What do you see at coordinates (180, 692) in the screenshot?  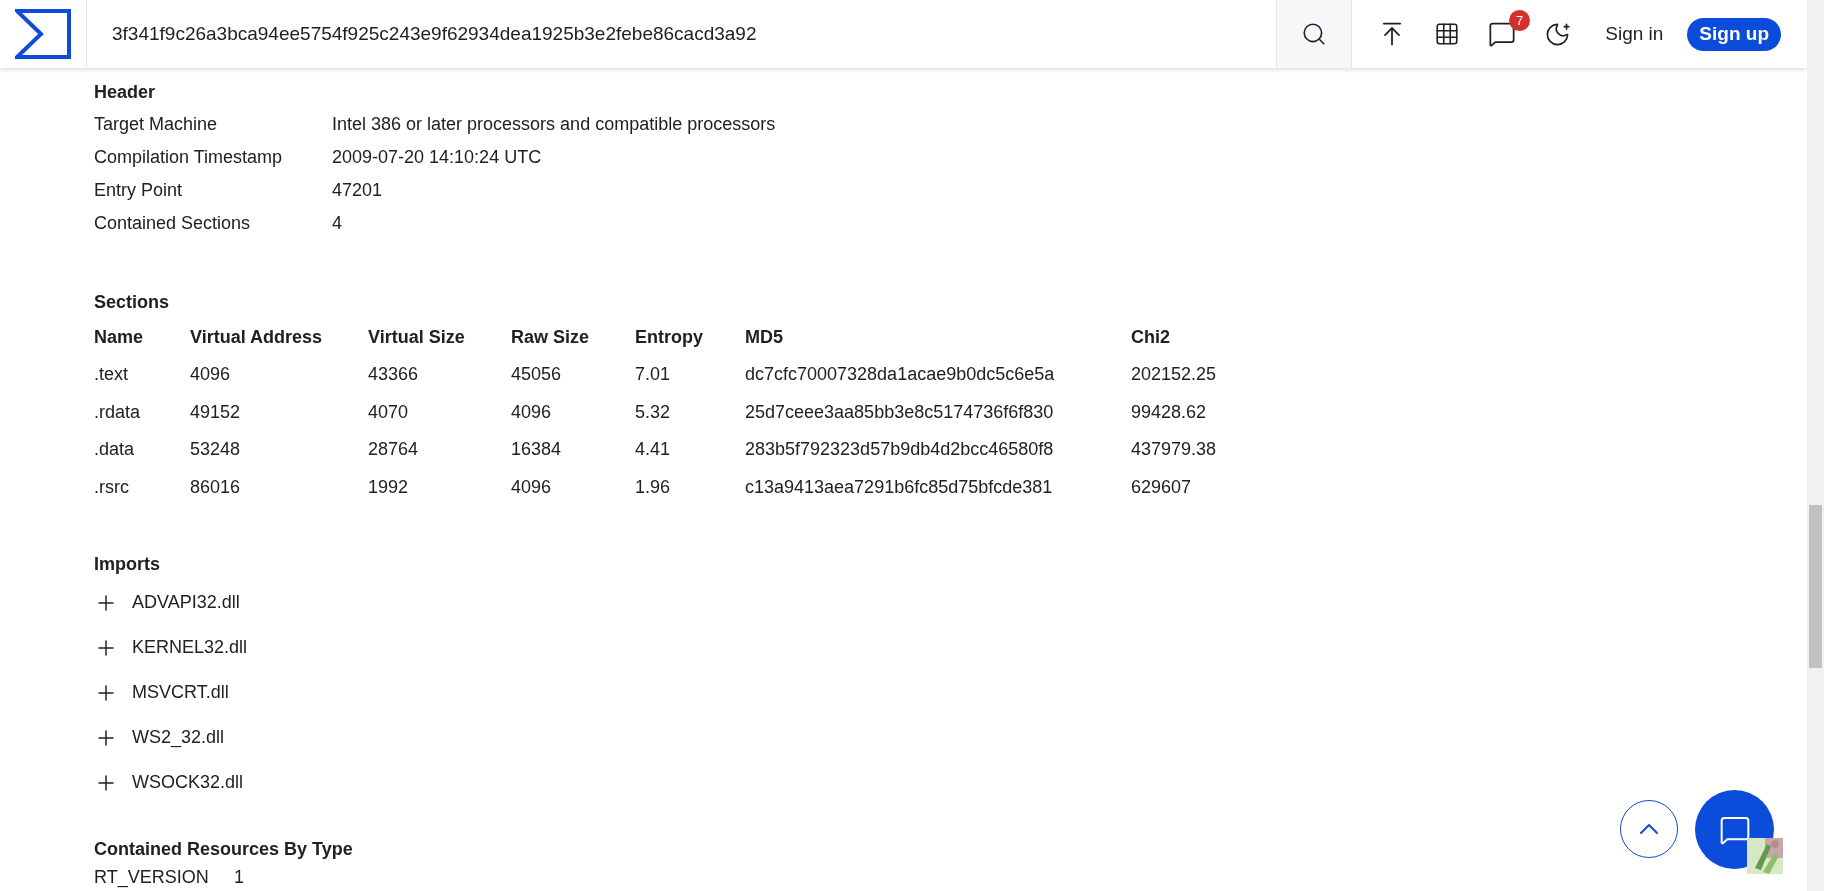 I see `import-name: MSVCRT.dll` at bounding box center [180, 692].